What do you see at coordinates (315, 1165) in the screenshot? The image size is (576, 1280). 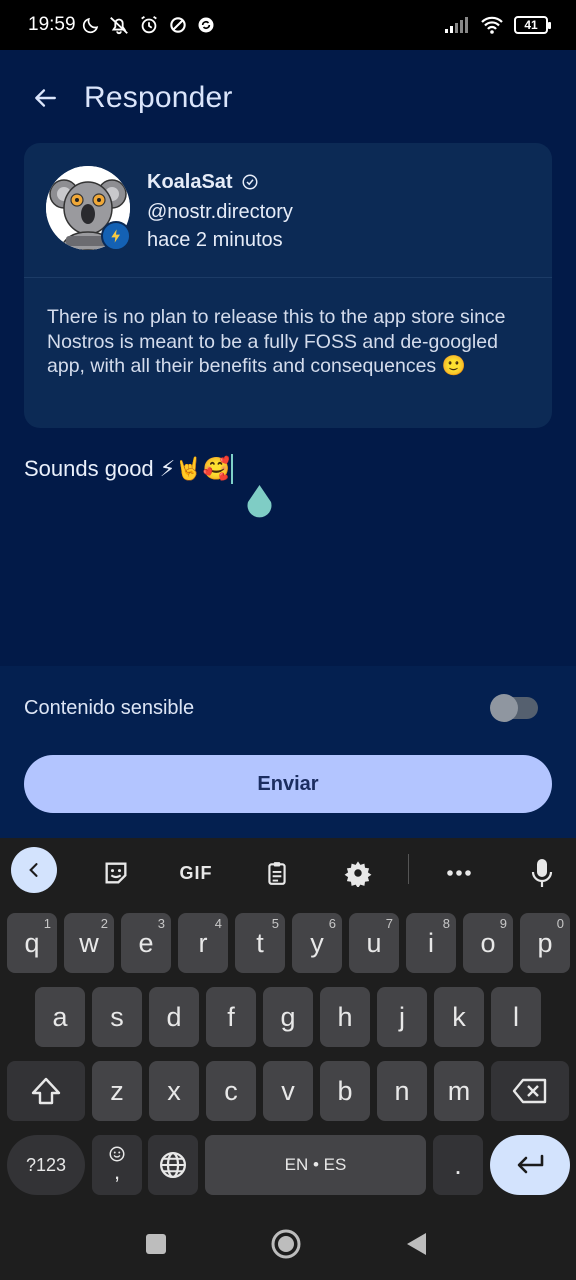 I see `space-key: EN • ES` at bounding box center [315, 1165].